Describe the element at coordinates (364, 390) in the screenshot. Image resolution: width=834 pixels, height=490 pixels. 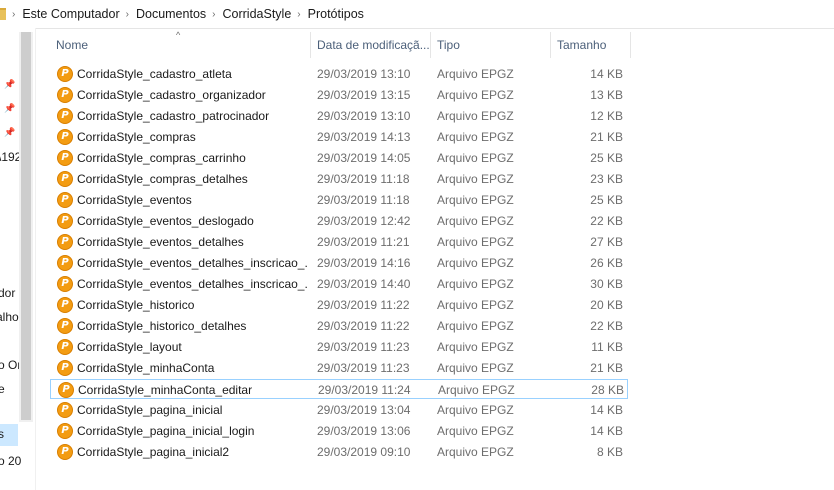
I see `file-date: 29/03/2019 11:24` at that location.